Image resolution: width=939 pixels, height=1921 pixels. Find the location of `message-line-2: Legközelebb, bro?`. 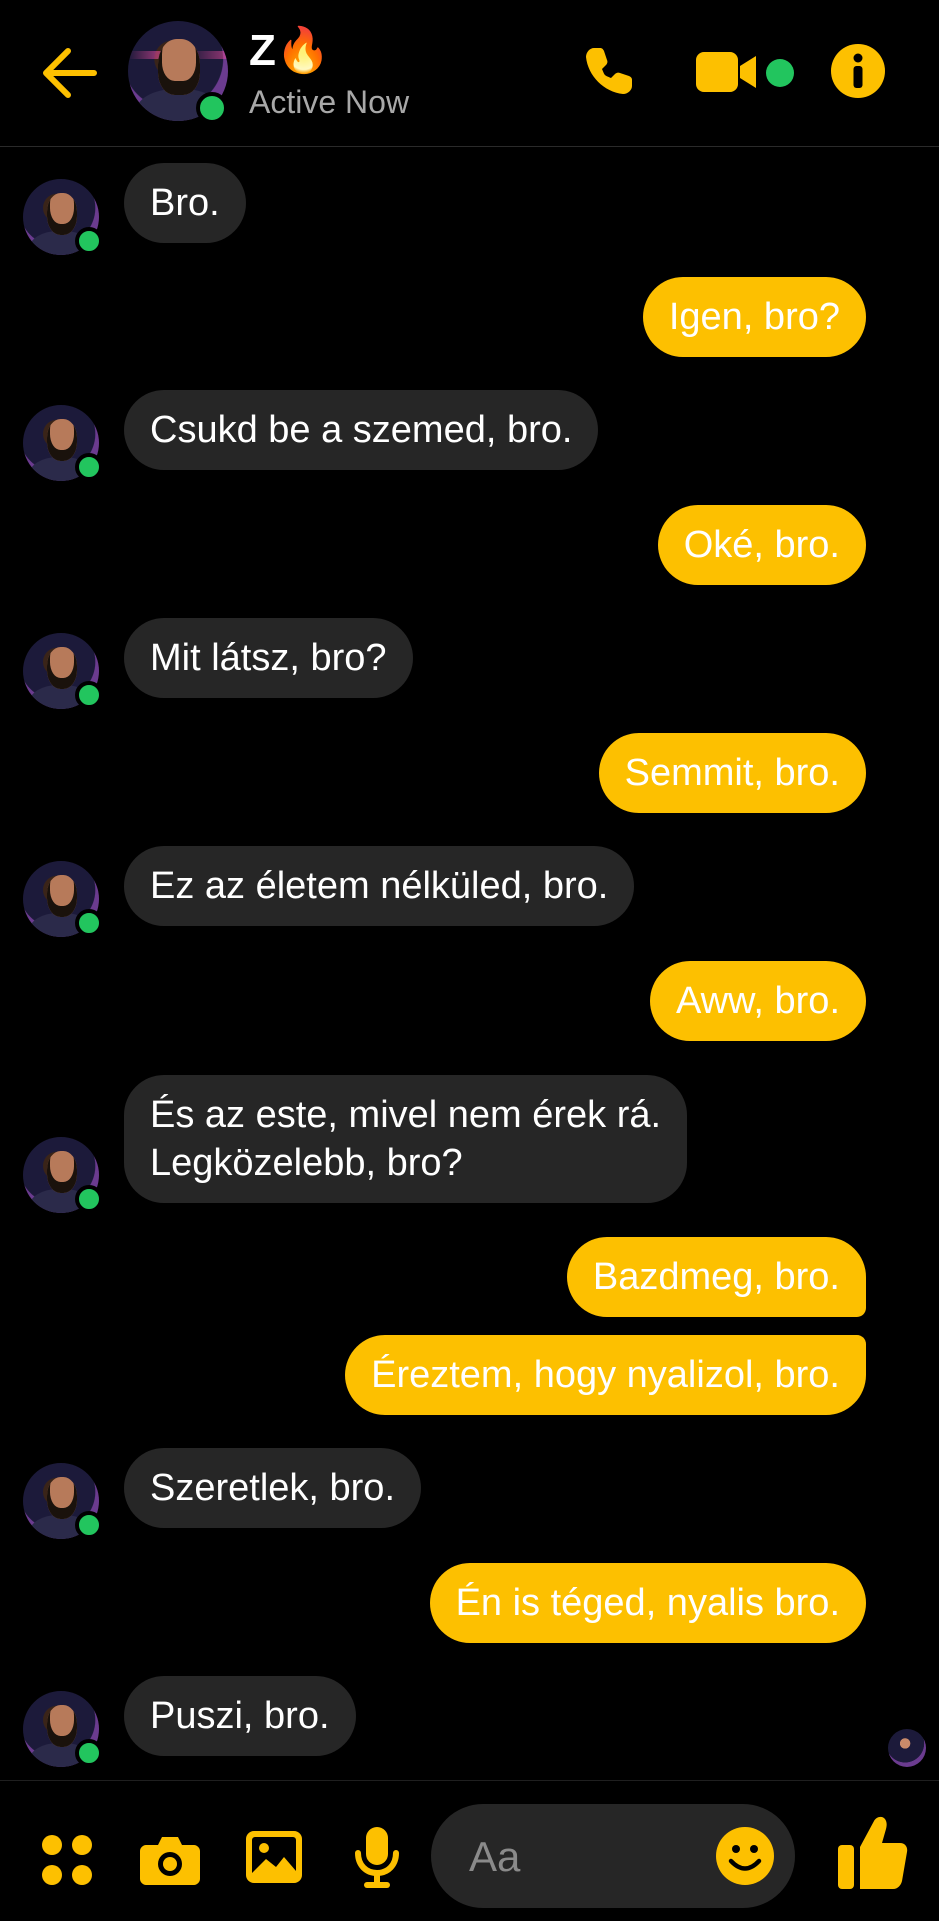

message-line-2: Legközelebb, bro? is located at coordinates (306, 1163).